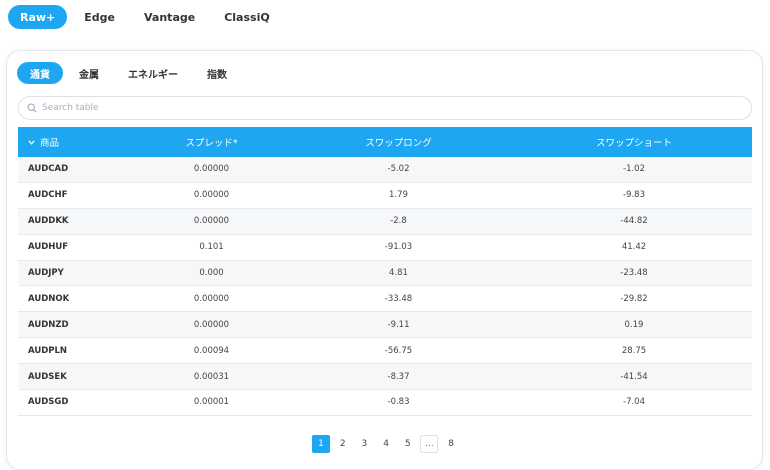  What do you see at coordinates (634, 324) in the screenshot?
I see `cell-swap-short: 0.19` at bounding box center [634, 324].